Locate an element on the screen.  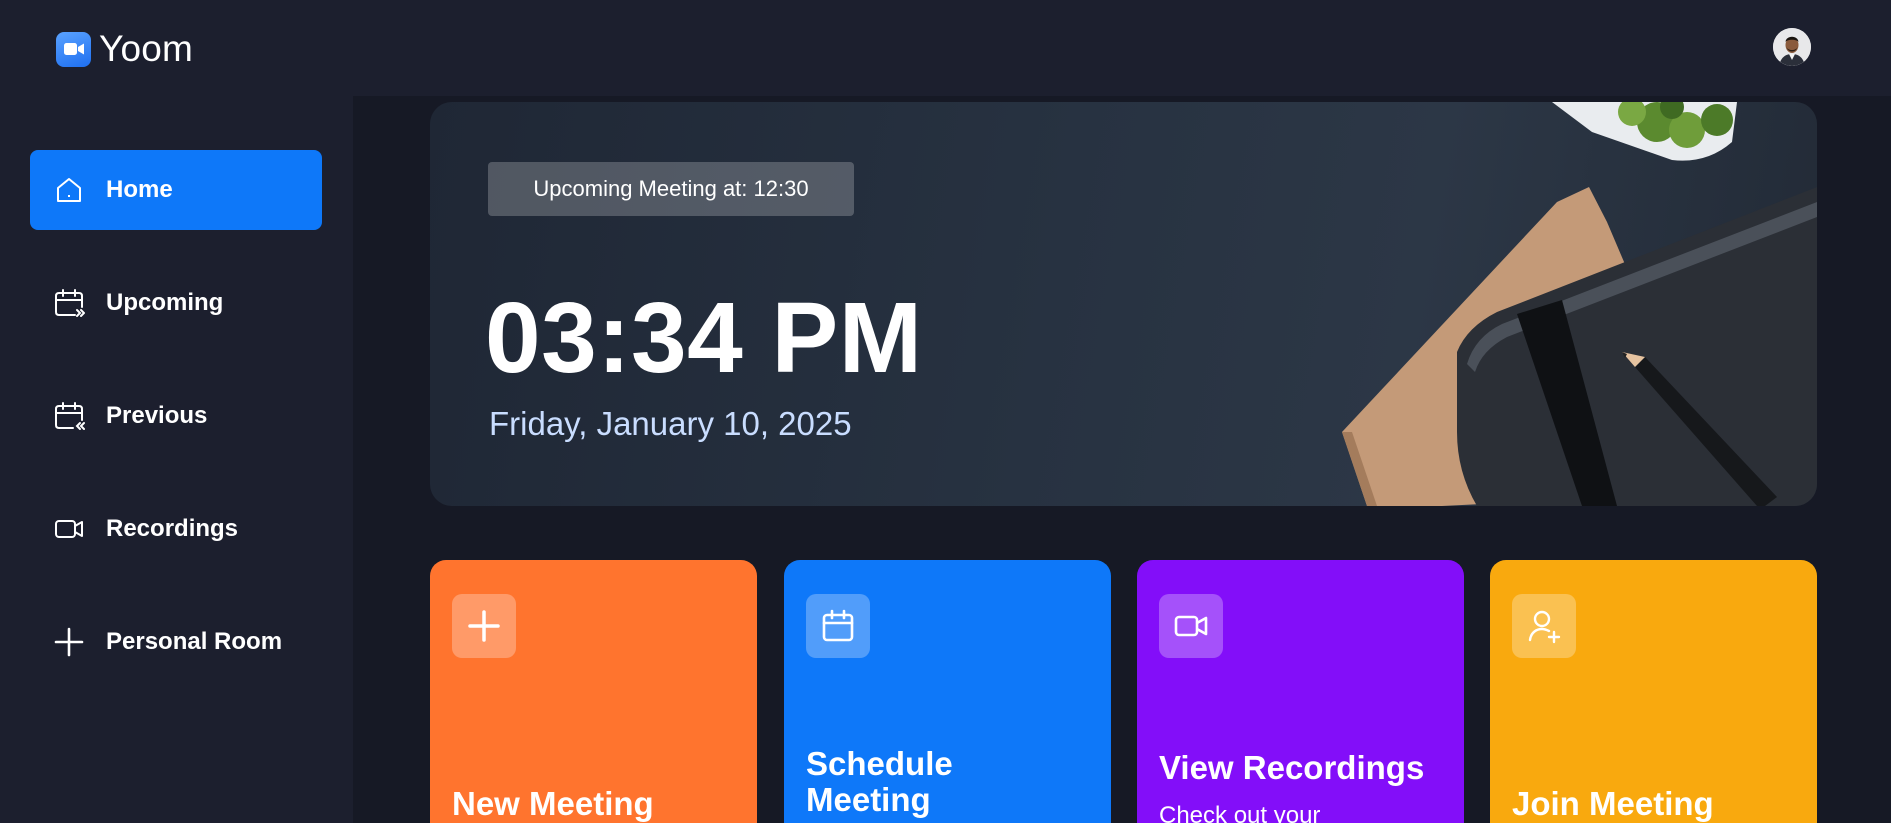
join-meeting-card: Join Meeting is located at coordinates (1653, 691).